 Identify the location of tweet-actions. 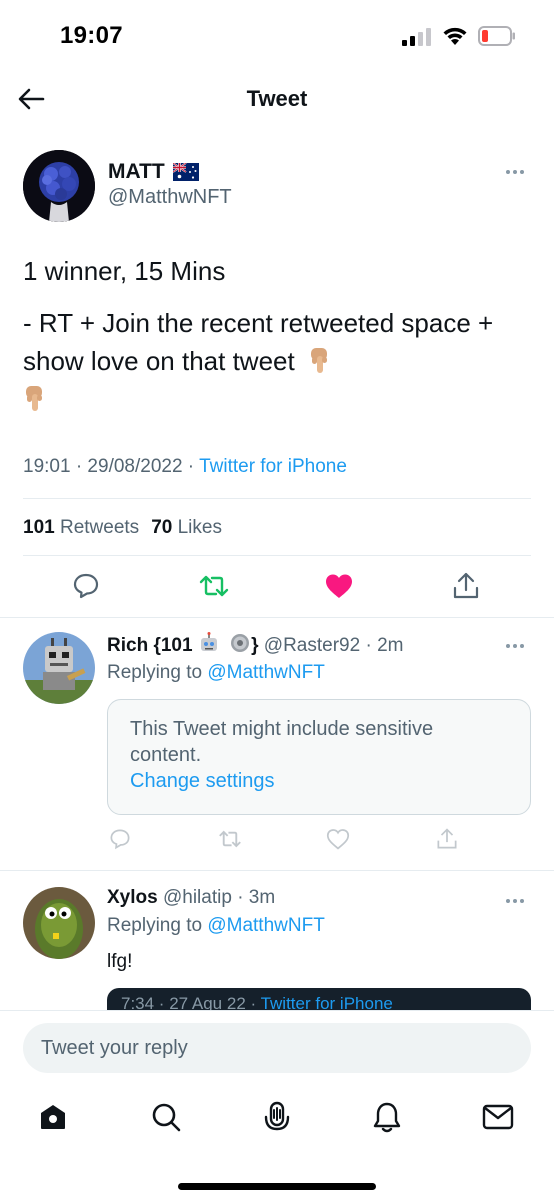
(277, 590).